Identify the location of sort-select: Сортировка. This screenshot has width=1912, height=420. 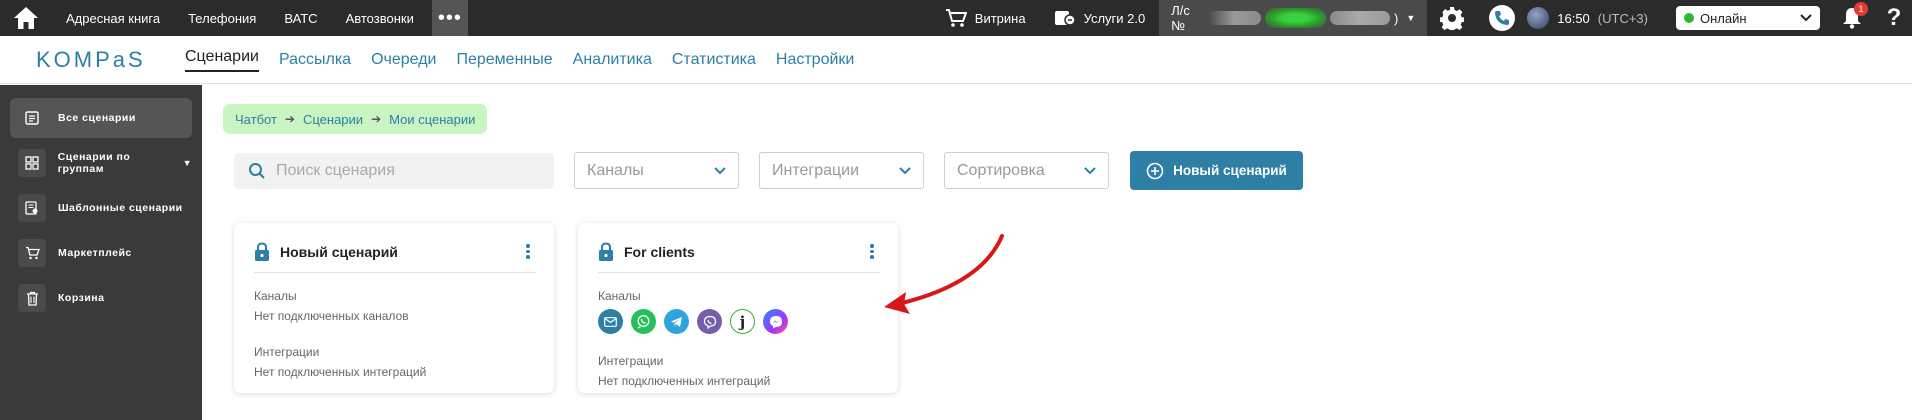
(1026, 170).